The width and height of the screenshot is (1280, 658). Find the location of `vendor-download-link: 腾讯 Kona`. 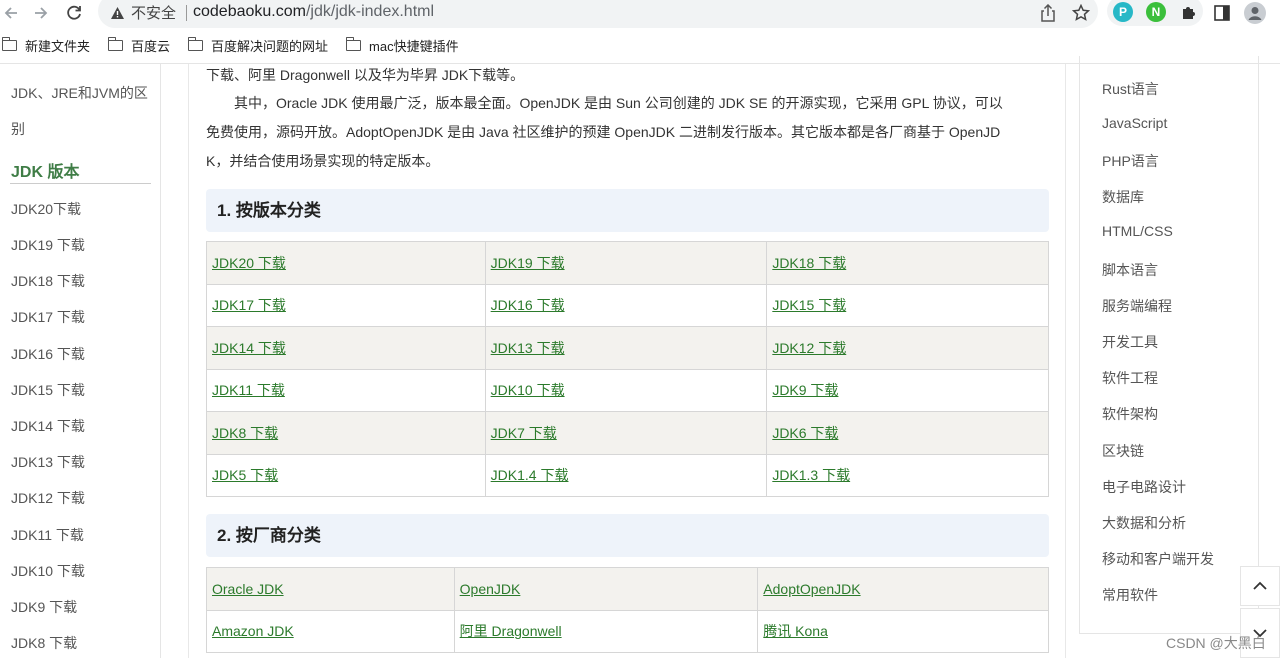

vendor-download-link: 腾讯 Kona is located at coordinates (795, 631).